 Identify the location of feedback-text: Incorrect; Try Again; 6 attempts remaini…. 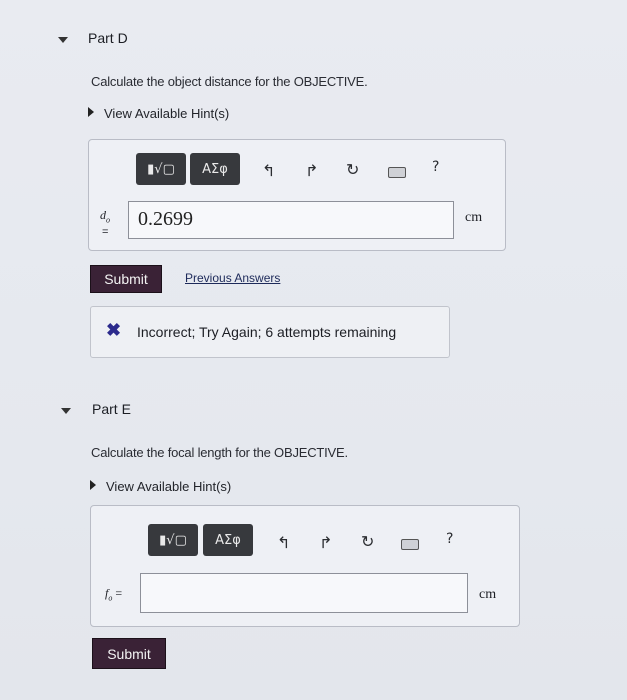
(267, 332).